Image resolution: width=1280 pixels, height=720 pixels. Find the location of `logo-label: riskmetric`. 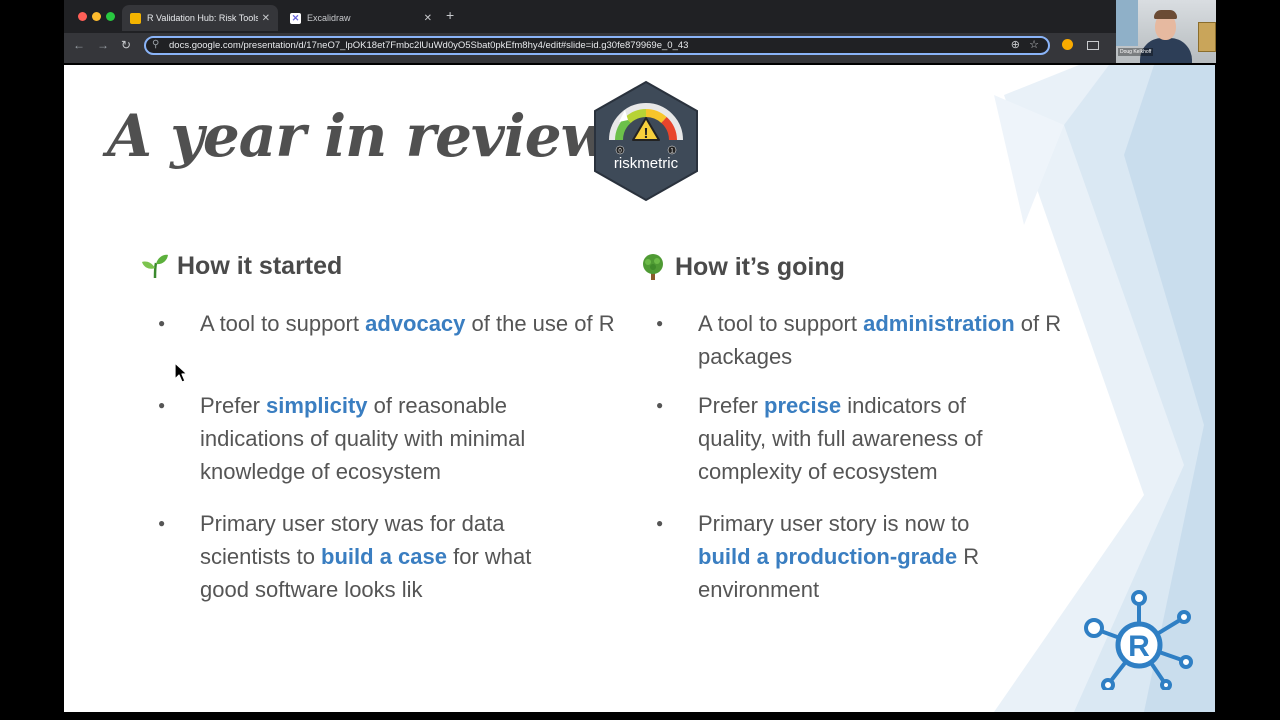

logo-label: riskmetric is located at coordinates (646, 163).